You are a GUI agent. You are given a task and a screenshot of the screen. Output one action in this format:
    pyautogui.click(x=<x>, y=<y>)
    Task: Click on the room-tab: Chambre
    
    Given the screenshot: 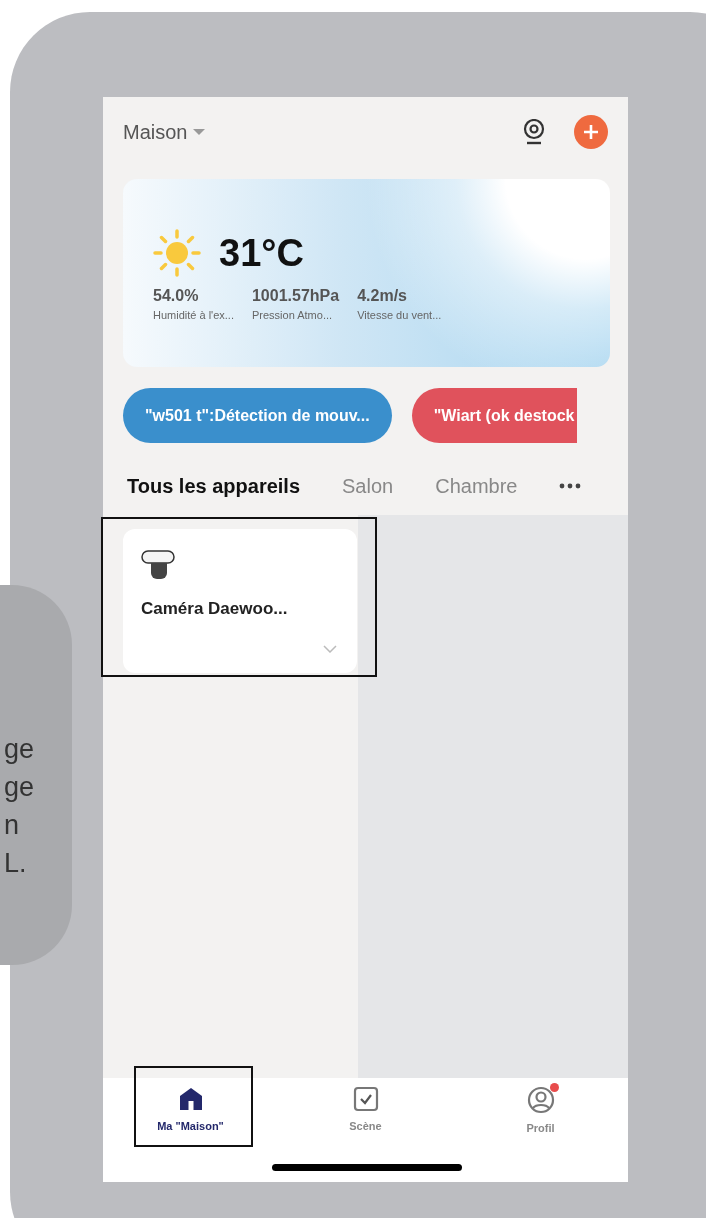 What is the action you would take?
    pyautogui.click(x=476, y=486)
    